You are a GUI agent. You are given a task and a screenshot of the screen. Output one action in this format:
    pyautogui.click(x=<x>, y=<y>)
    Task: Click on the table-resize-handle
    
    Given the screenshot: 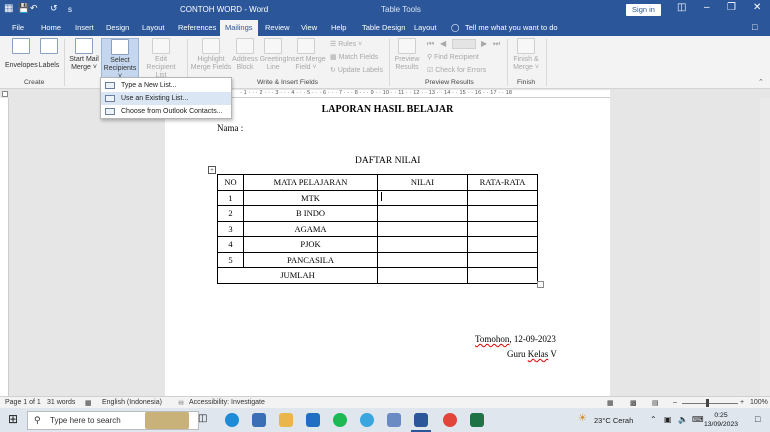 What is the action you would take?
    pyautogui.click(x=540, y=284)
    